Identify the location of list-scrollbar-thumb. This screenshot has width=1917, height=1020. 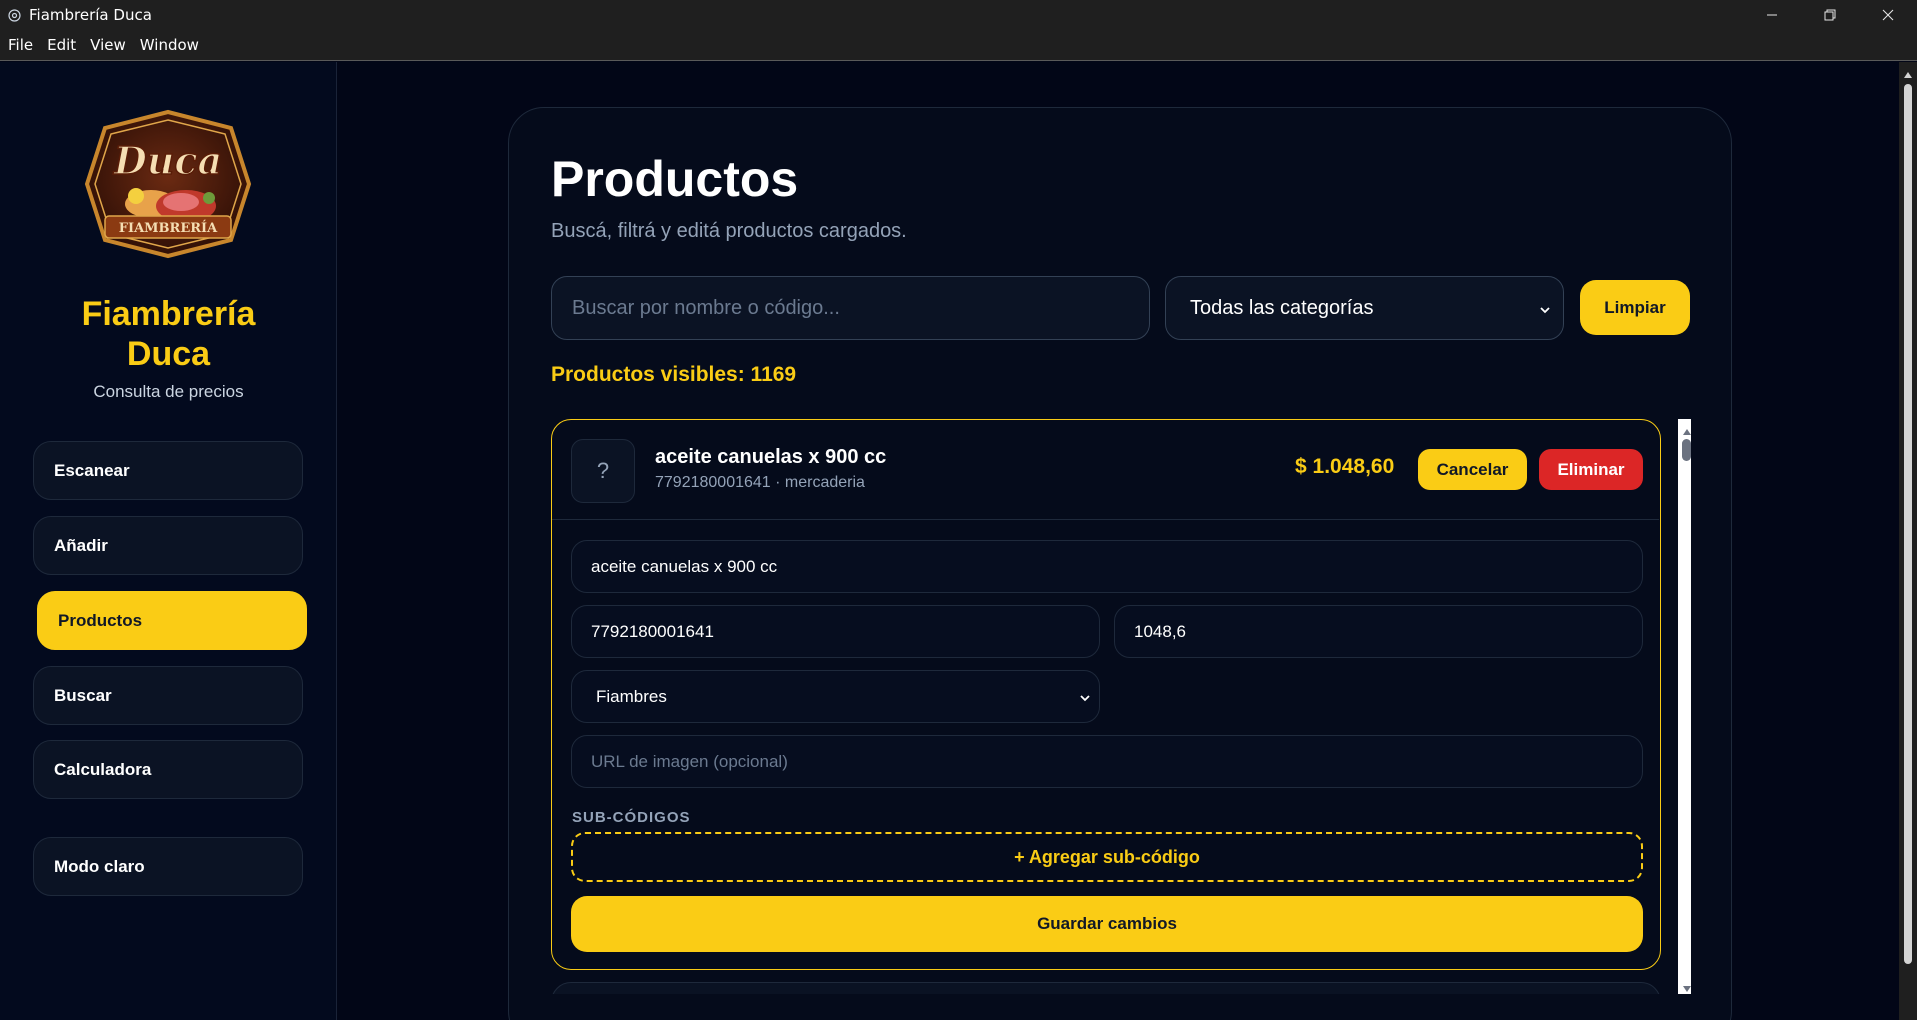
(1686, 450).